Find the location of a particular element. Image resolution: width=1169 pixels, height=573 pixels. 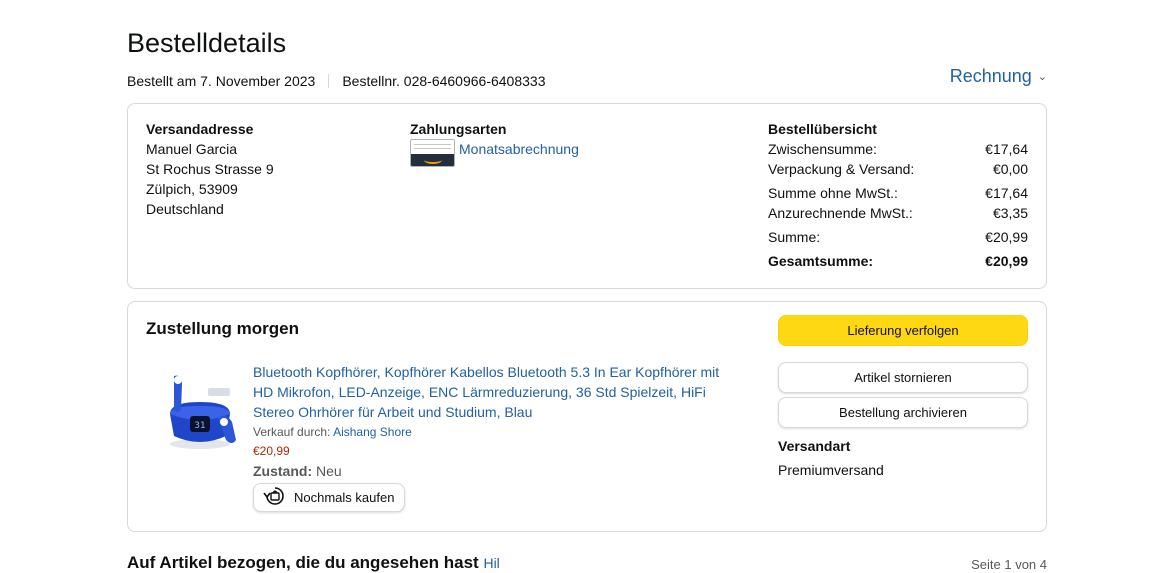

svg-text: 31 is located at coordinates (199, 426).